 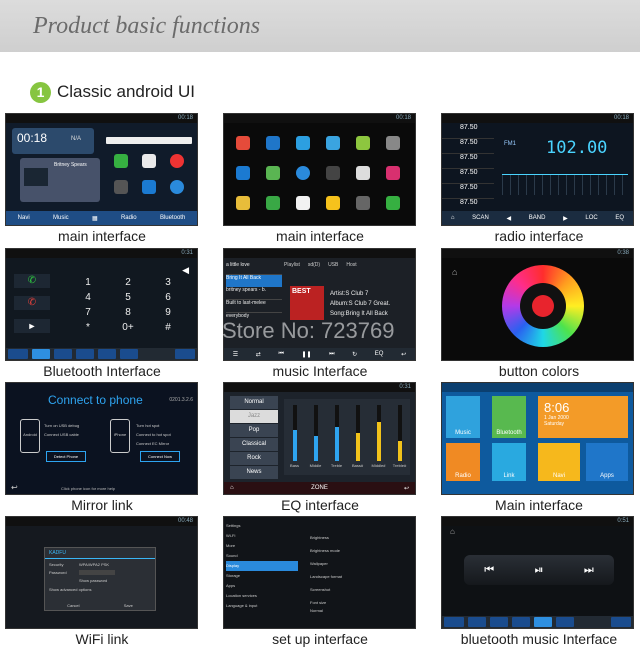 What do you see at coordinates (177, 187) in the screenshot?
I see `globe-icon` at bounding box center [177, 187].